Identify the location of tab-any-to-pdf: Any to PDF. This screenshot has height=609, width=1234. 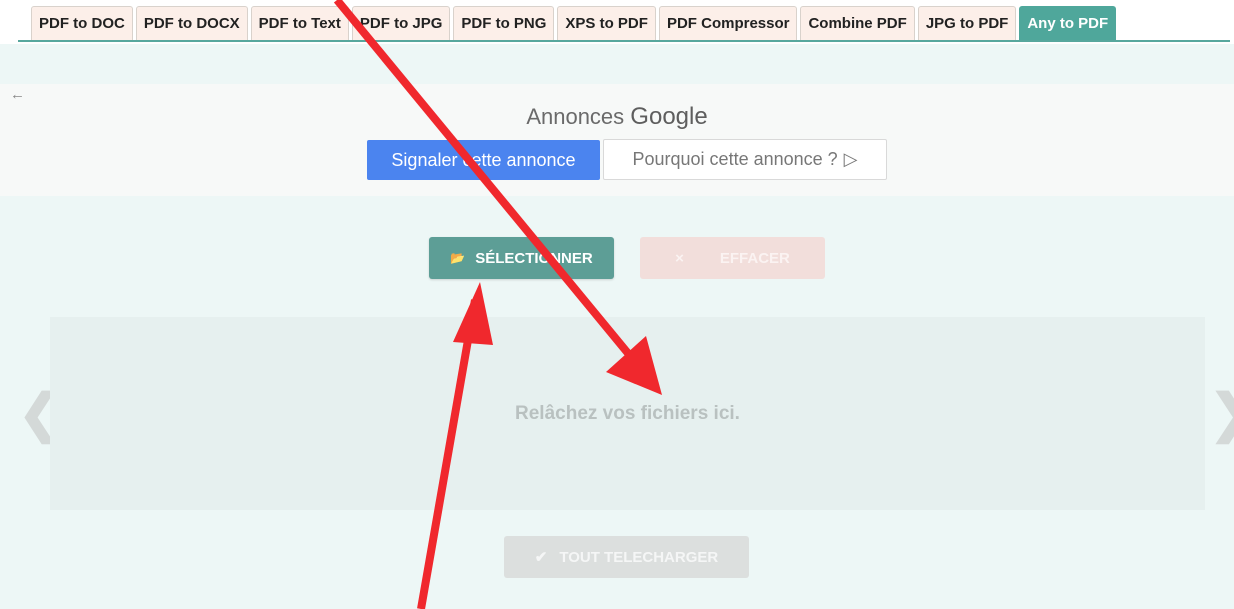
(1068, 23).